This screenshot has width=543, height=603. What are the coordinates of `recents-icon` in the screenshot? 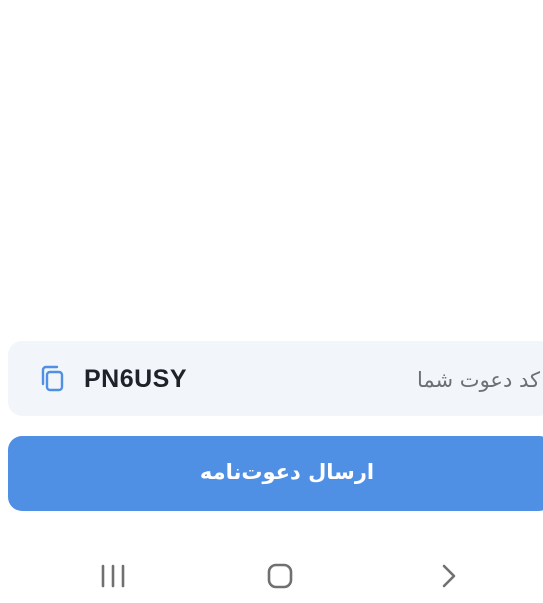 It's located at (113, 576).